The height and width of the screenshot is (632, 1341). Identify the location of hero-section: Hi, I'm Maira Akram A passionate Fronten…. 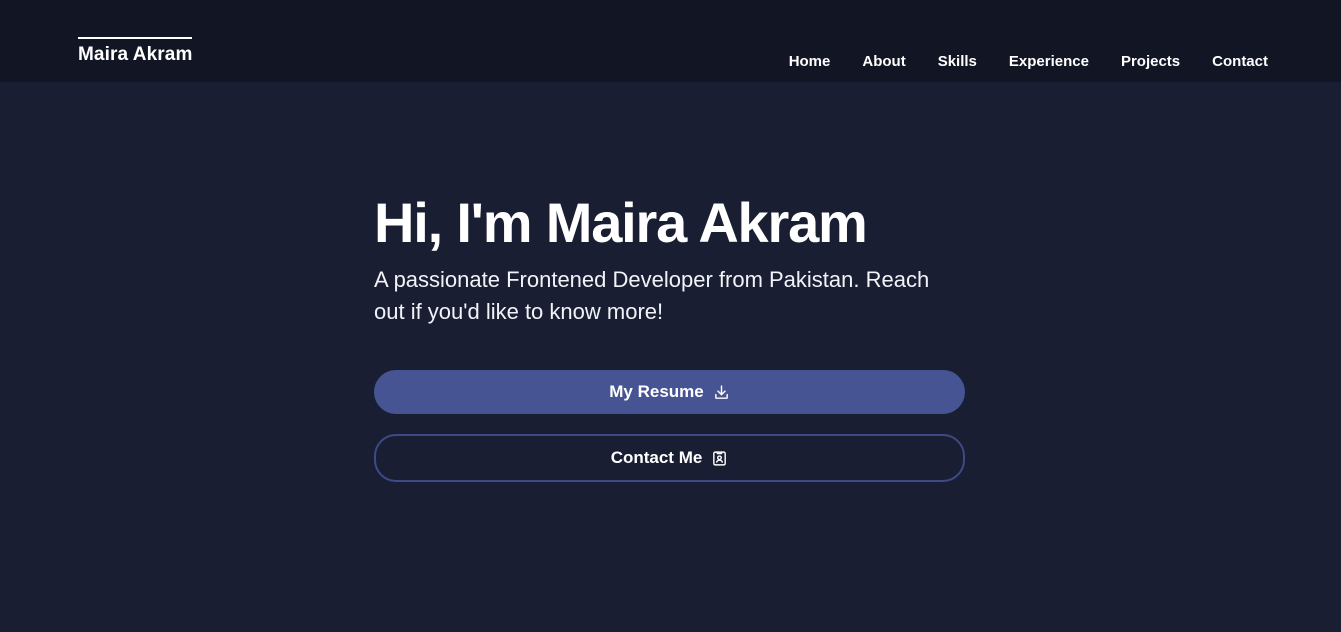
(669, 258).